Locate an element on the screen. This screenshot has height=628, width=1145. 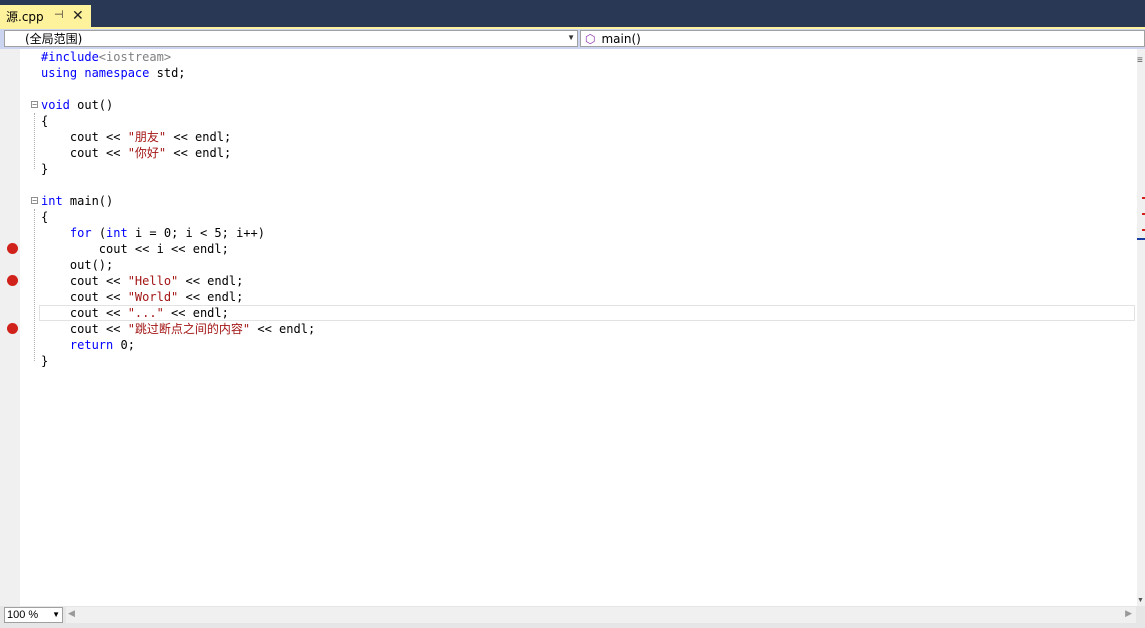
editor-bottom-bar: 100 % ▼ ◀ ▶ is located at coordinates (572, 617).